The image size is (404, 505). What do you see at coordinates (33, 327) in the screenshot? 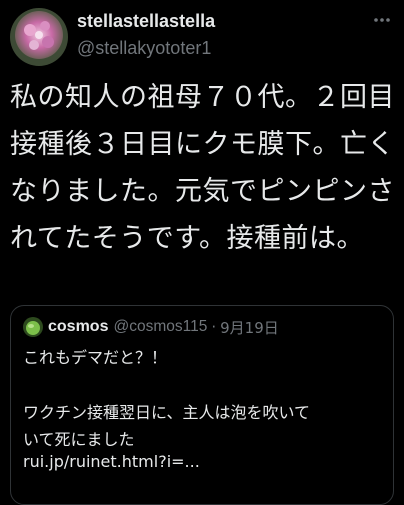
I see `quoted-avatar` at bounding box center [33, 327].